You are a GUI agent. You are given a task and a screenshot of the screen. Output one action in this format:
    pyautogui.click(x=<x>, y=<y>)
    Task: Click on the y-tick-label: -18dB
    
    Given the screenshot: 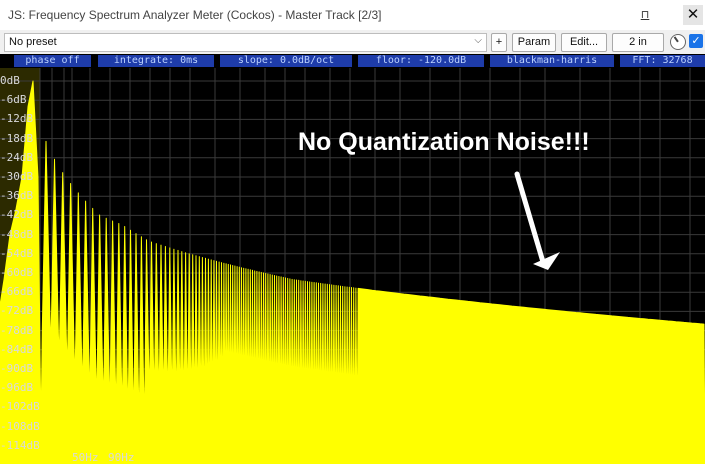 What is the action you would take?
    pyautogui.click(x=17, y=138)
    